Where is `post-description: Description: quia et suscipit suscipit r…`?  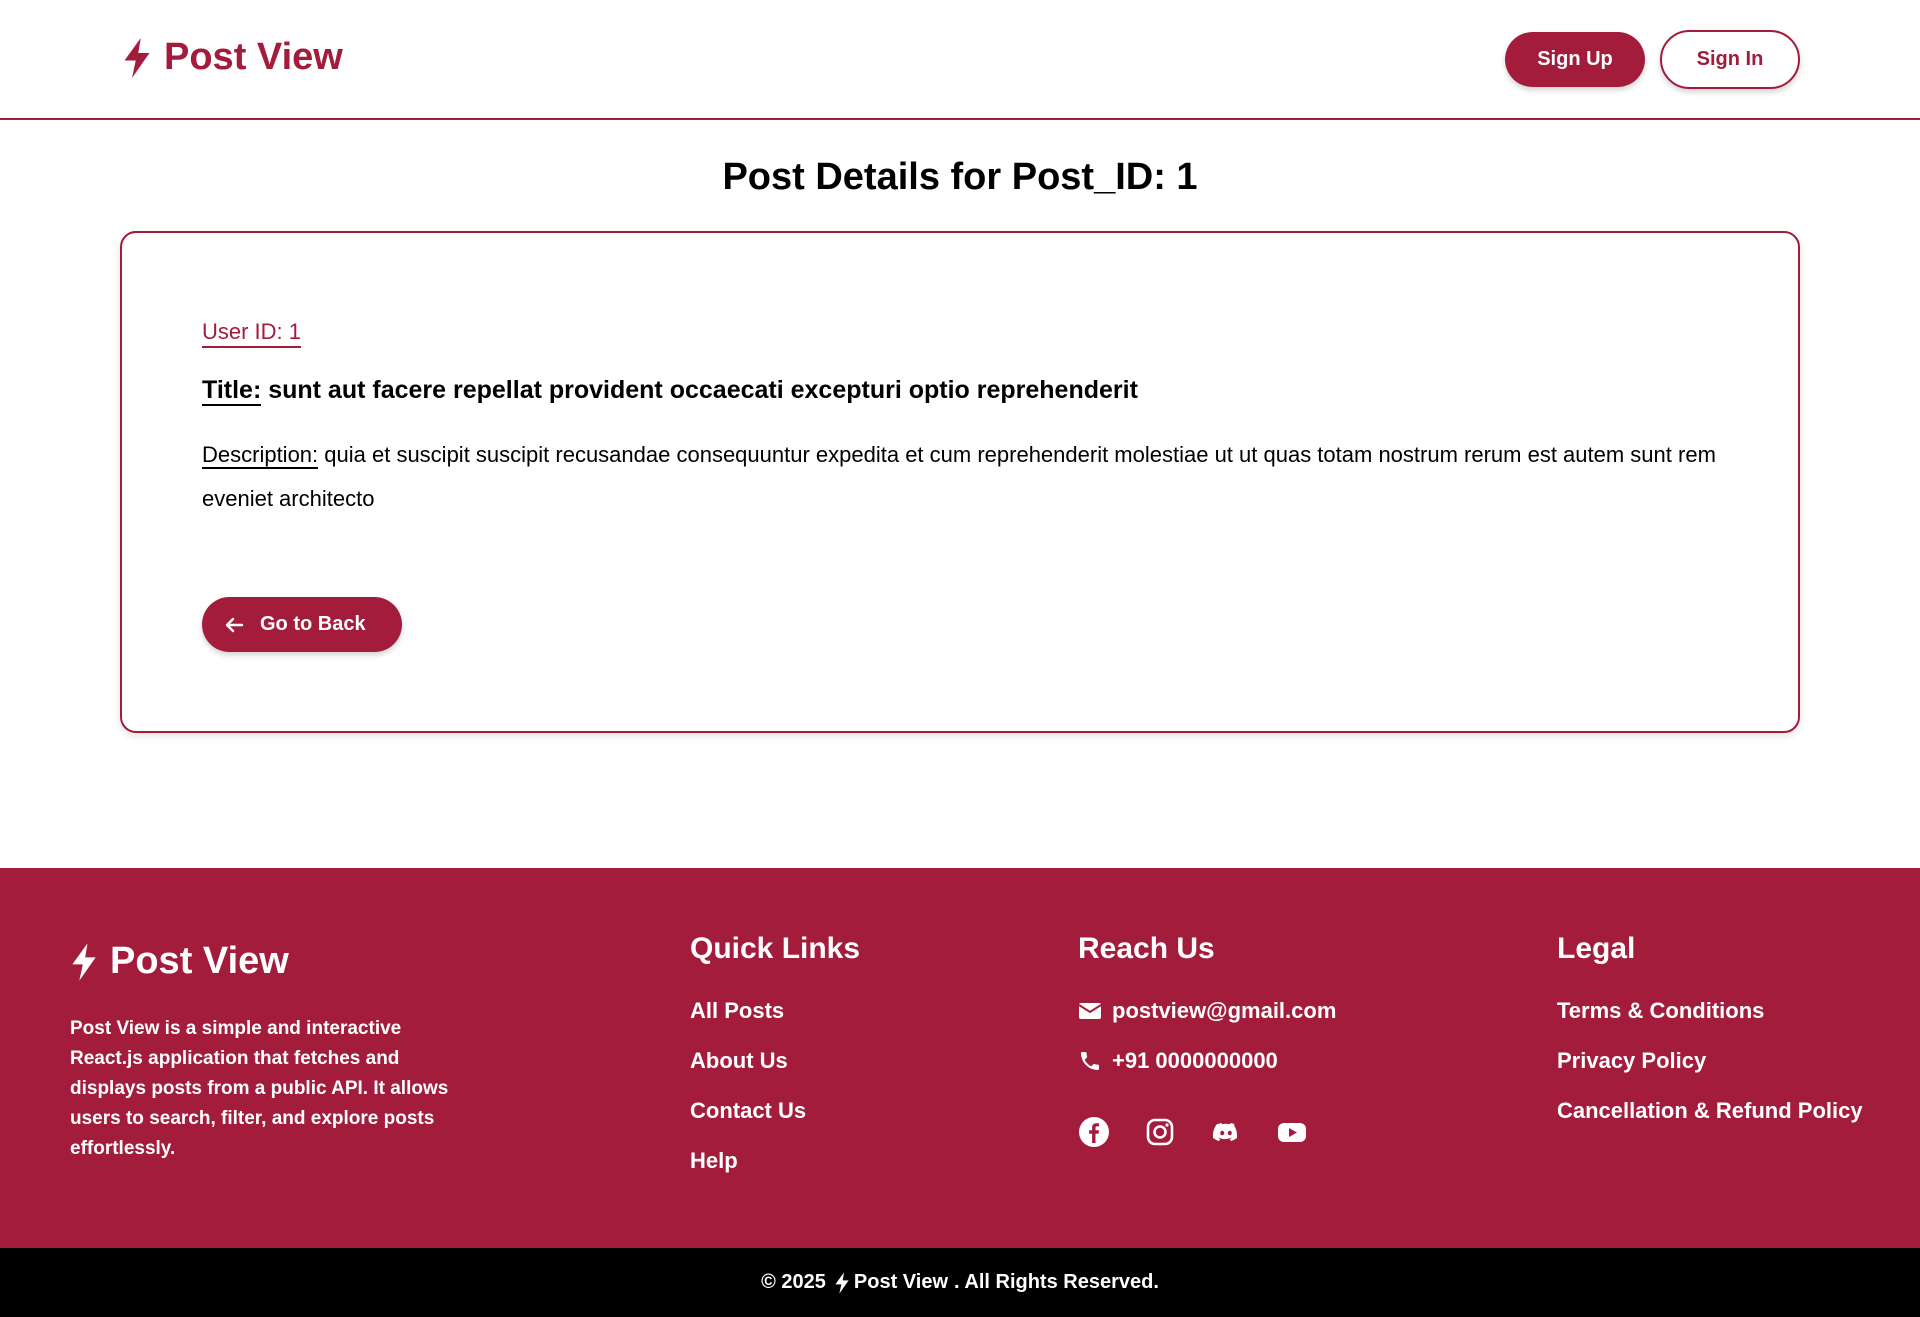
post-description: Description: quia et suscipit suscipit r… is located at coordinates (972, 477).